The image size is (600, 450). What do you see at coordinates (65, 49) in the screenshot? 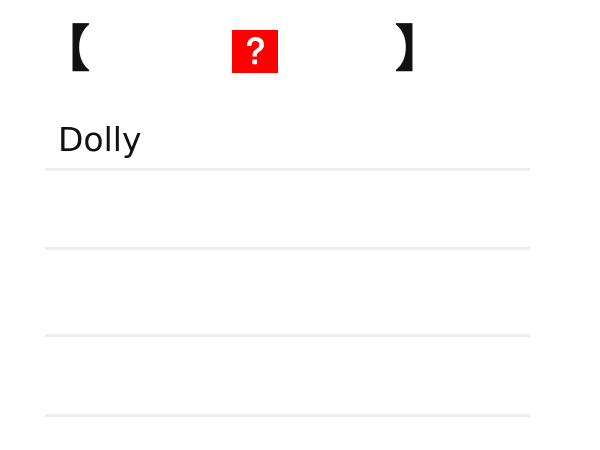
I see `left-bracket: 【` at bounding box center [65, 49].